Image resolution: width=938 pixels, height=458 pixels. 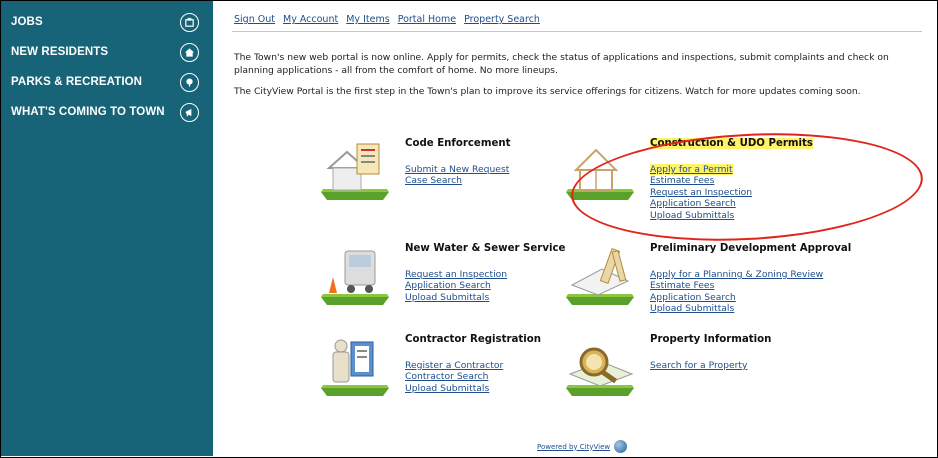 What do you see at coordinates (574, 446) in the screenshot?
I see `powered-by-label: Powered by CityView` at bounding box center [574, 446].